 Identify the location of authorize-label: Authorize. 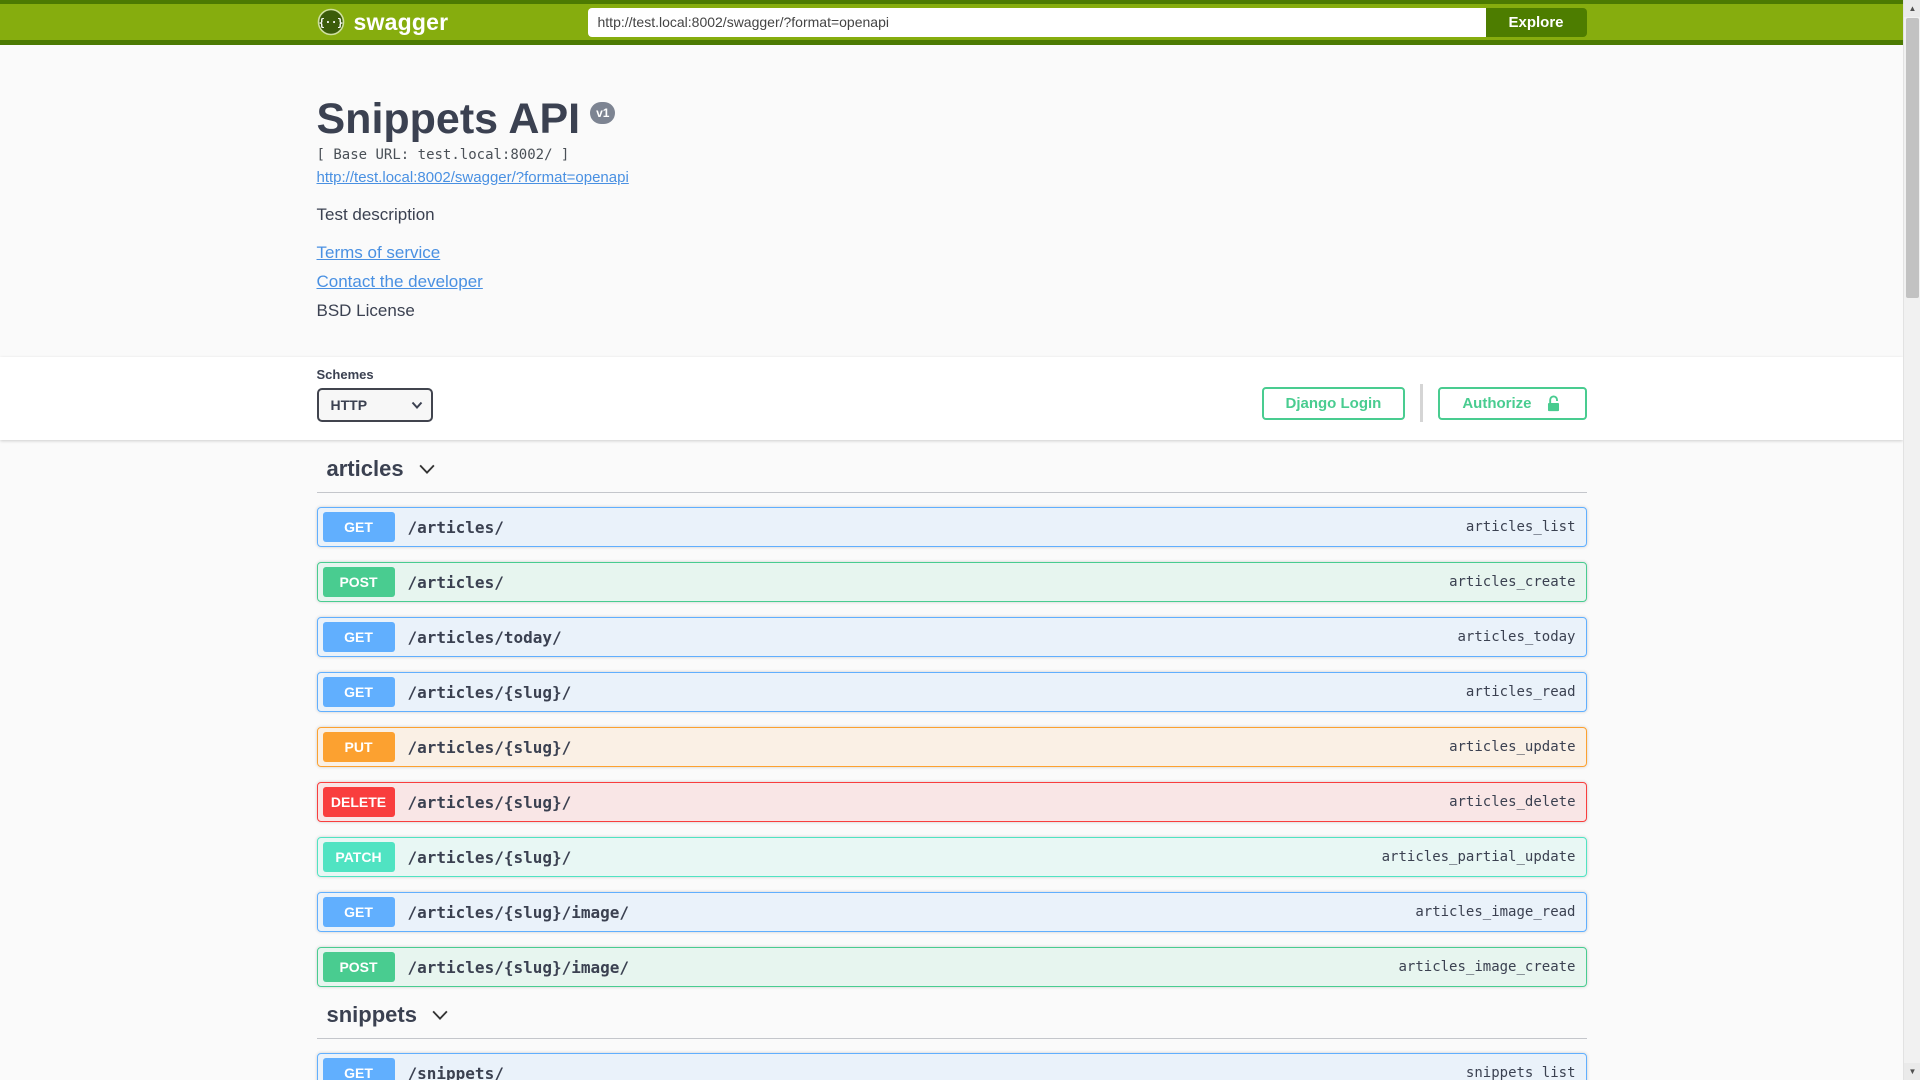
(1497, 403).